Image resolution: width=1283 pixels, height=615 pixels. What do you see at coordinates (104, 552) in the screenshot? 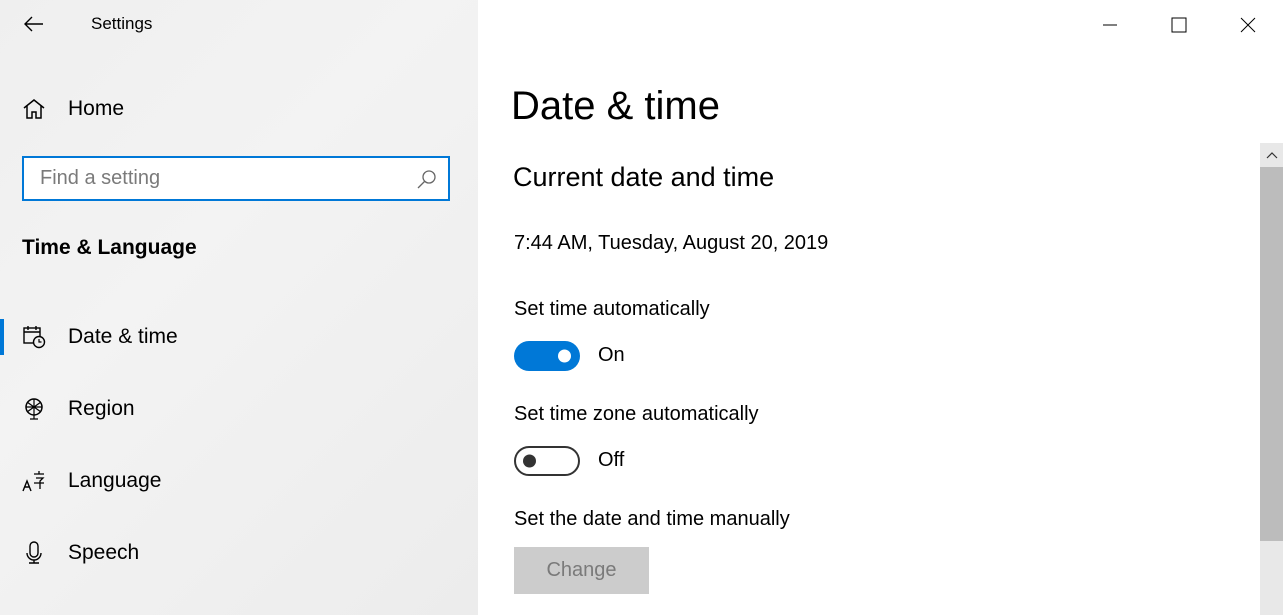
I see `sidebar-item-label: Speech` at bounding box center [104, 552].